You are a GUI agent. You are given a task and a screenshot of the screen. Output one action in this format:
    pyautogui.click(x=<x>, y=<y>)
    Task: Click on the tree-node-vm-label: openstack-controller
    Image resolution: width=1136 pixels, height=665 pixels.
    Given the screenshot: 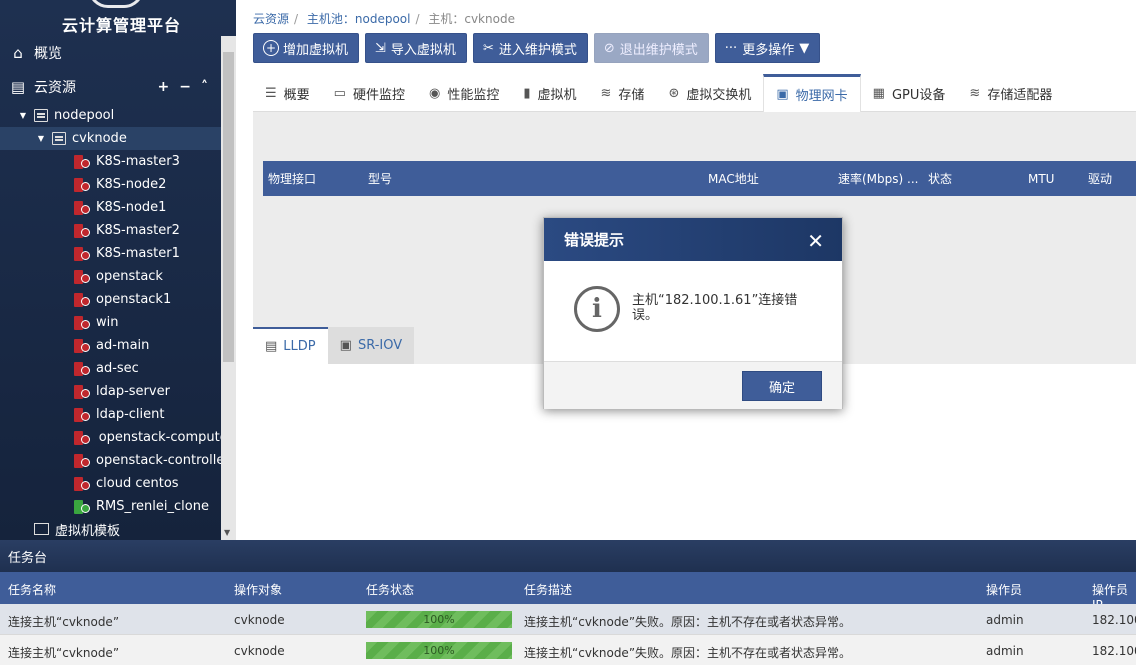 What is the action you would take?
    pyautogui.click(x=163, y=460)
    